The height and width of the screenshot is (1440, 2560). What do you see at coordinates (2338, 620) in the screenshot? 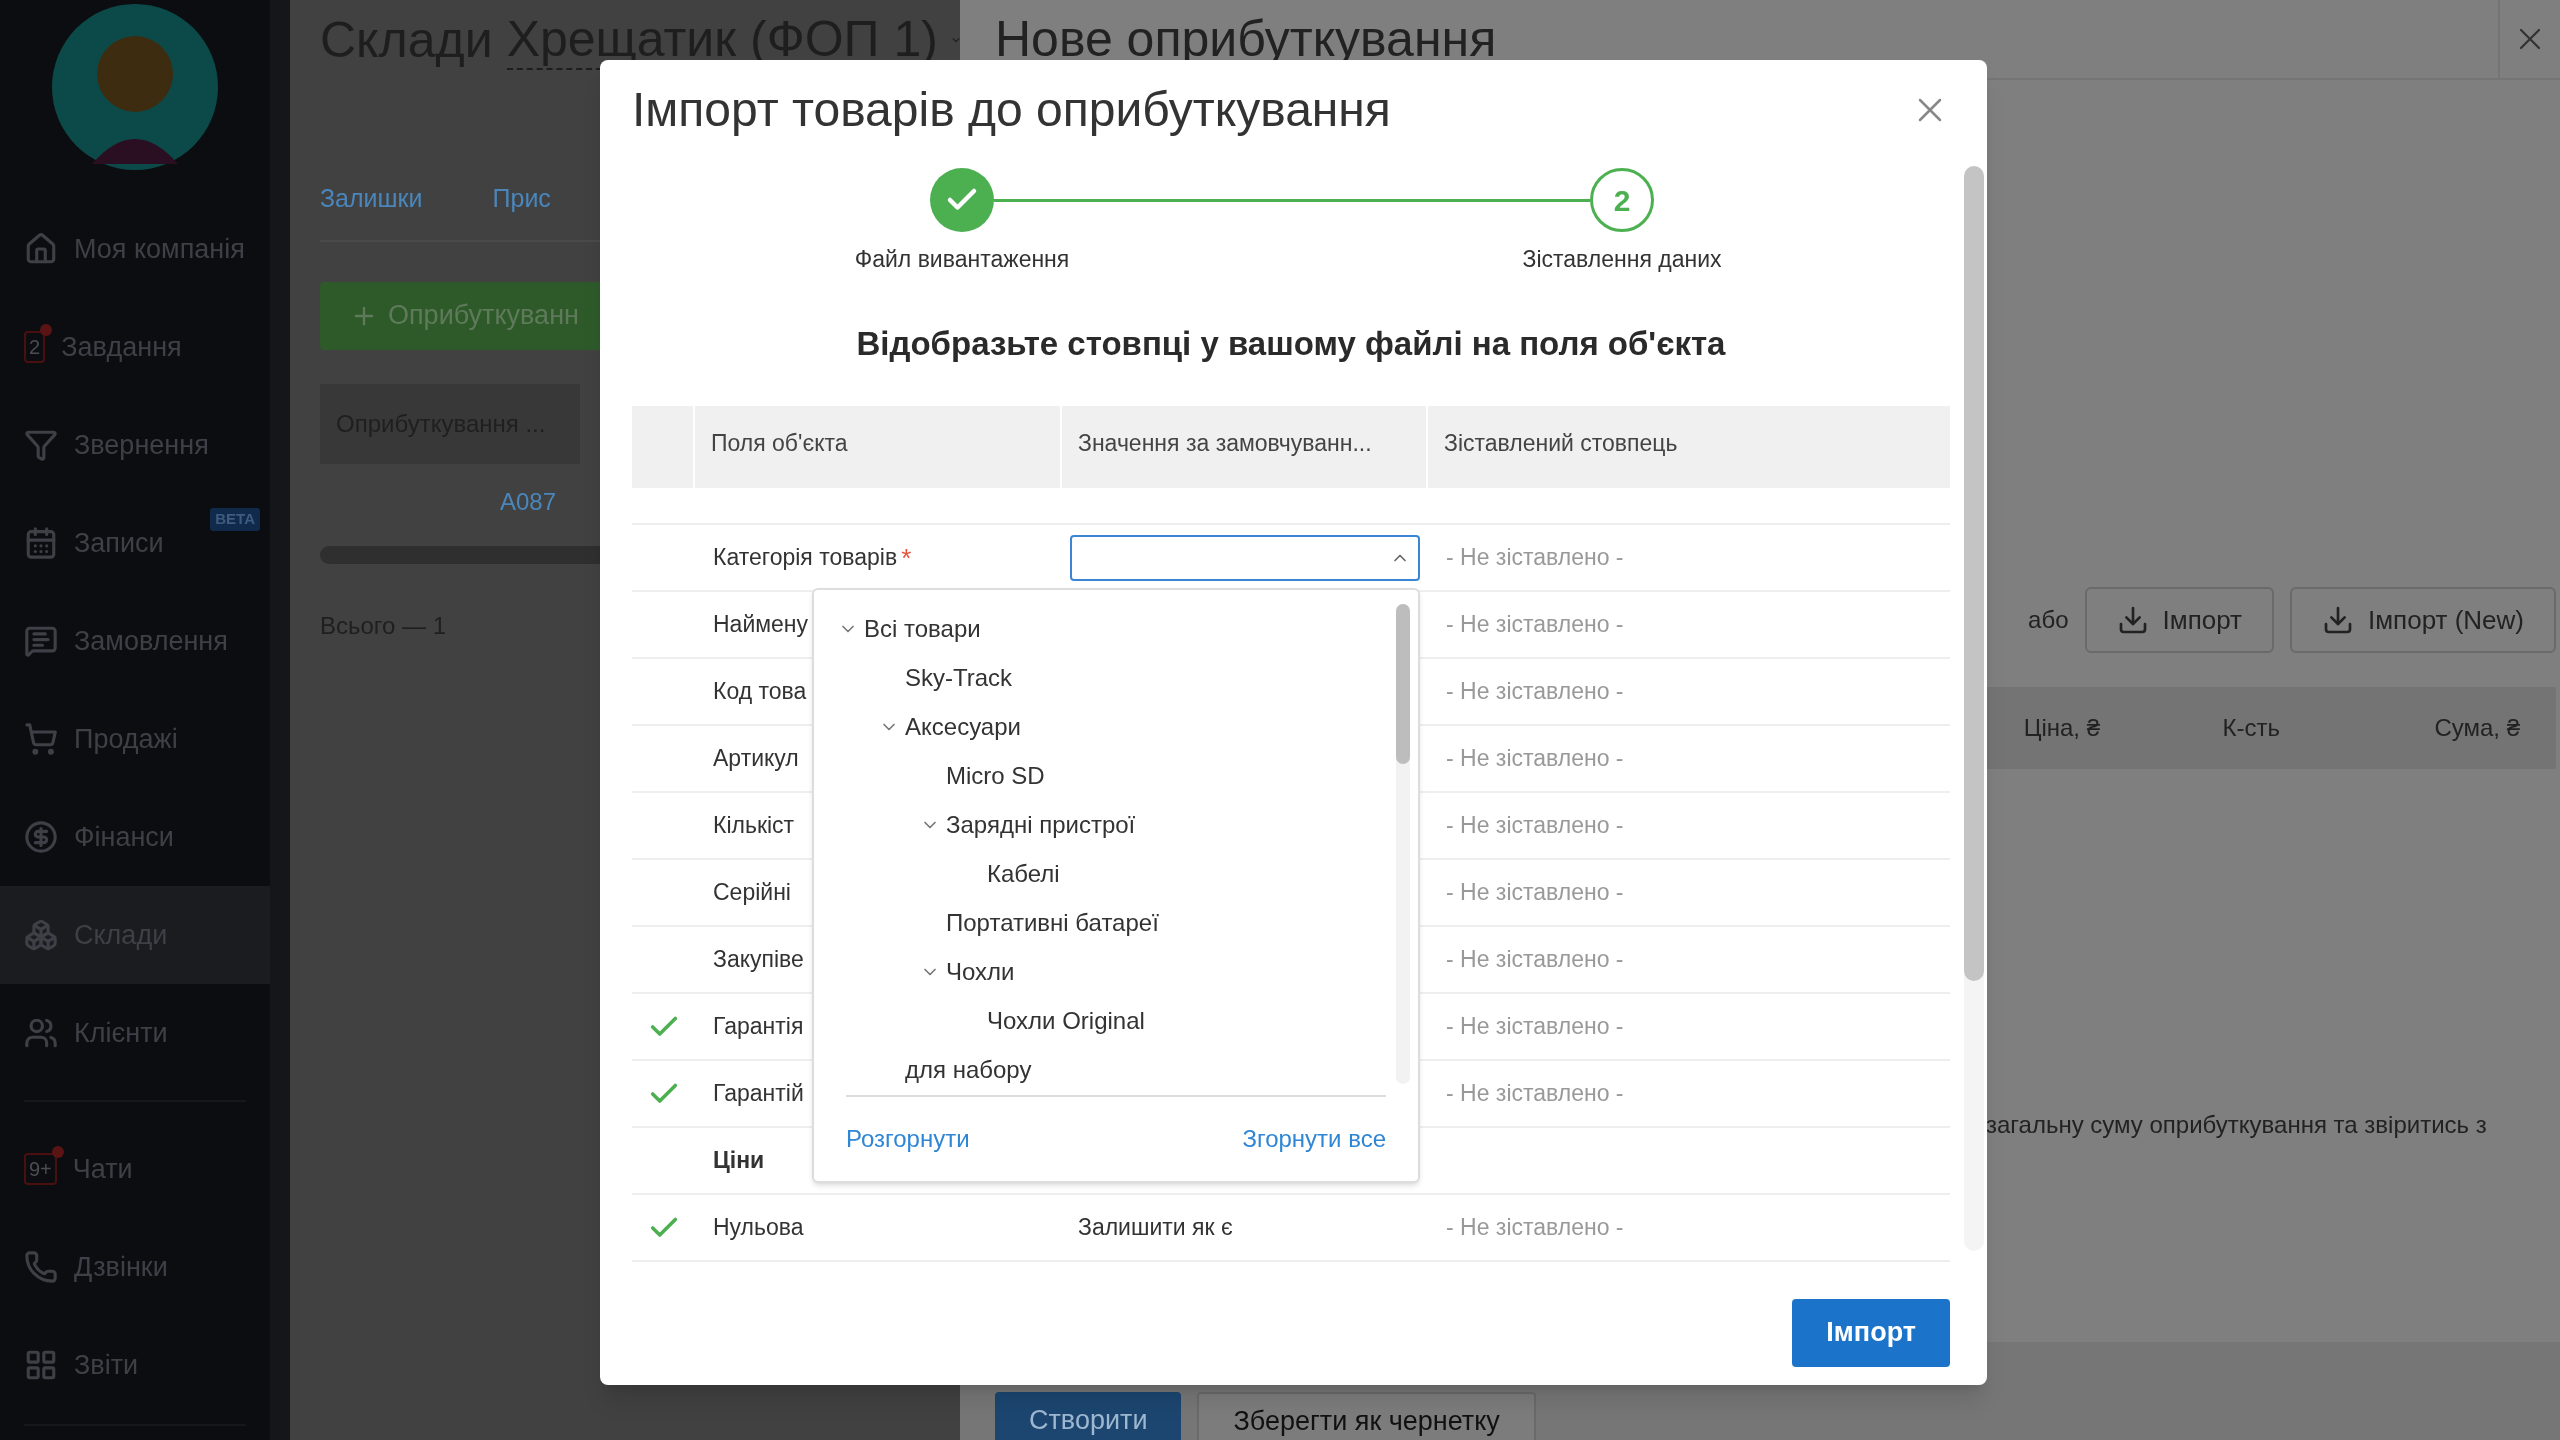
I see `download-icon` at bounding box center [2338, 620].